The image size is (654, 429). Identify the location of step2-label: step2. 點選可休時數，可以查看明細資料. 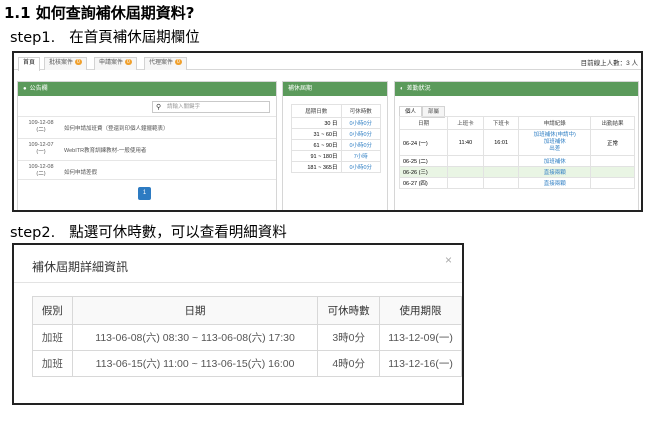
(148, 231).